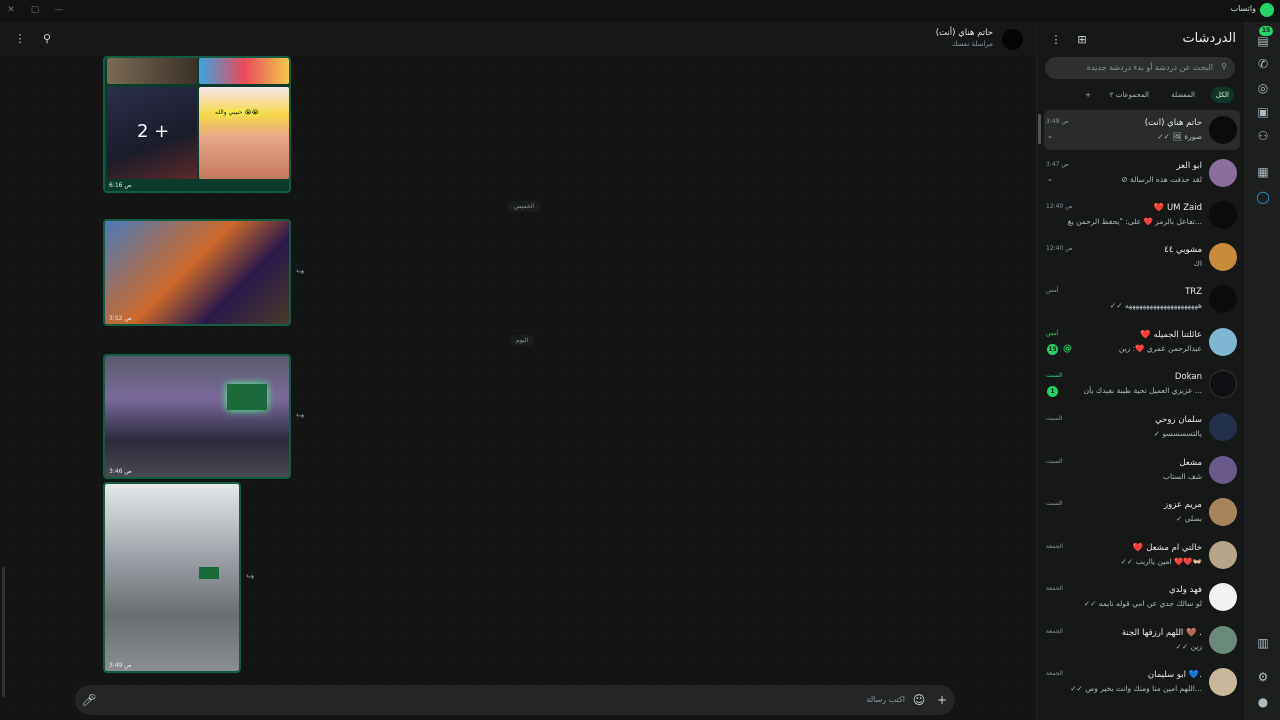 The image size is (1280, 720). I want to click on chats-title: الدردشات, so click(1209, 38).